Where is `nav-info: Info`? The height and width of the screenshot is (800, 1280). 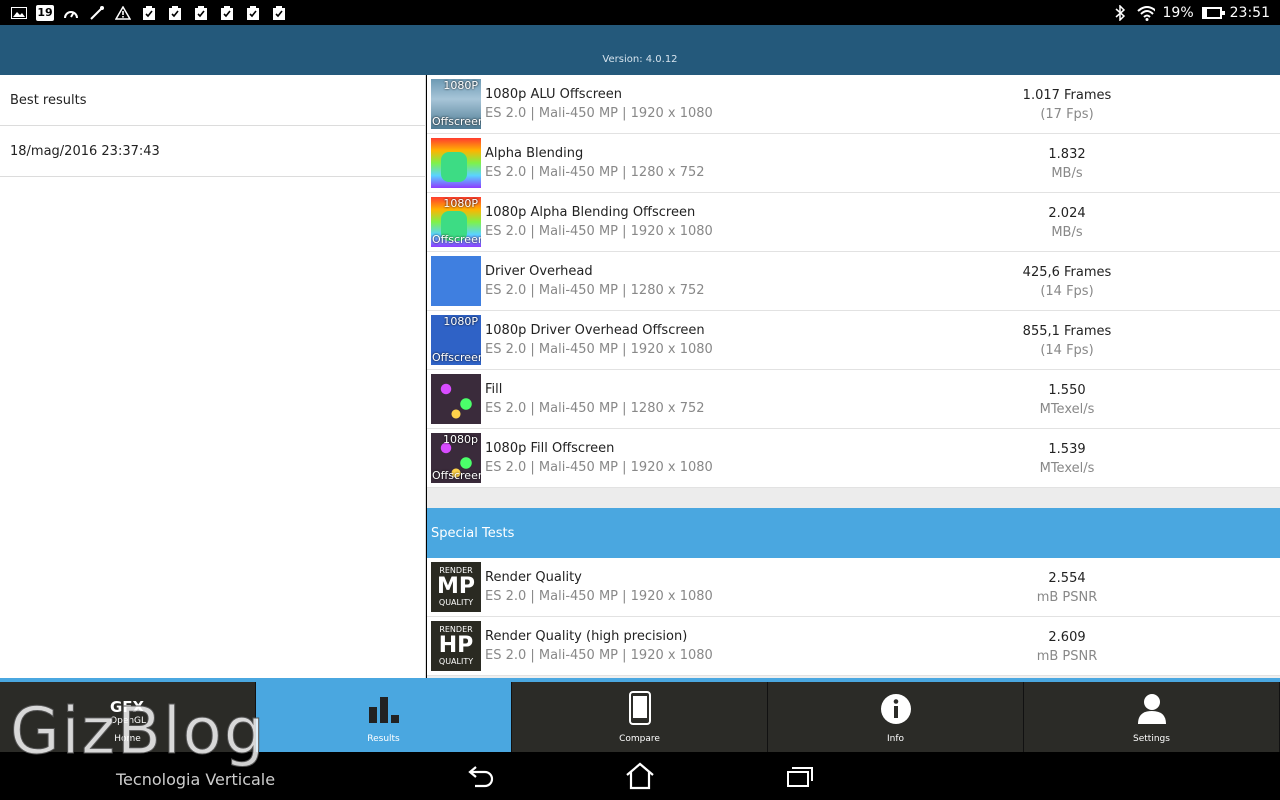 nav-info: Info is located at coordinates (896, 717).